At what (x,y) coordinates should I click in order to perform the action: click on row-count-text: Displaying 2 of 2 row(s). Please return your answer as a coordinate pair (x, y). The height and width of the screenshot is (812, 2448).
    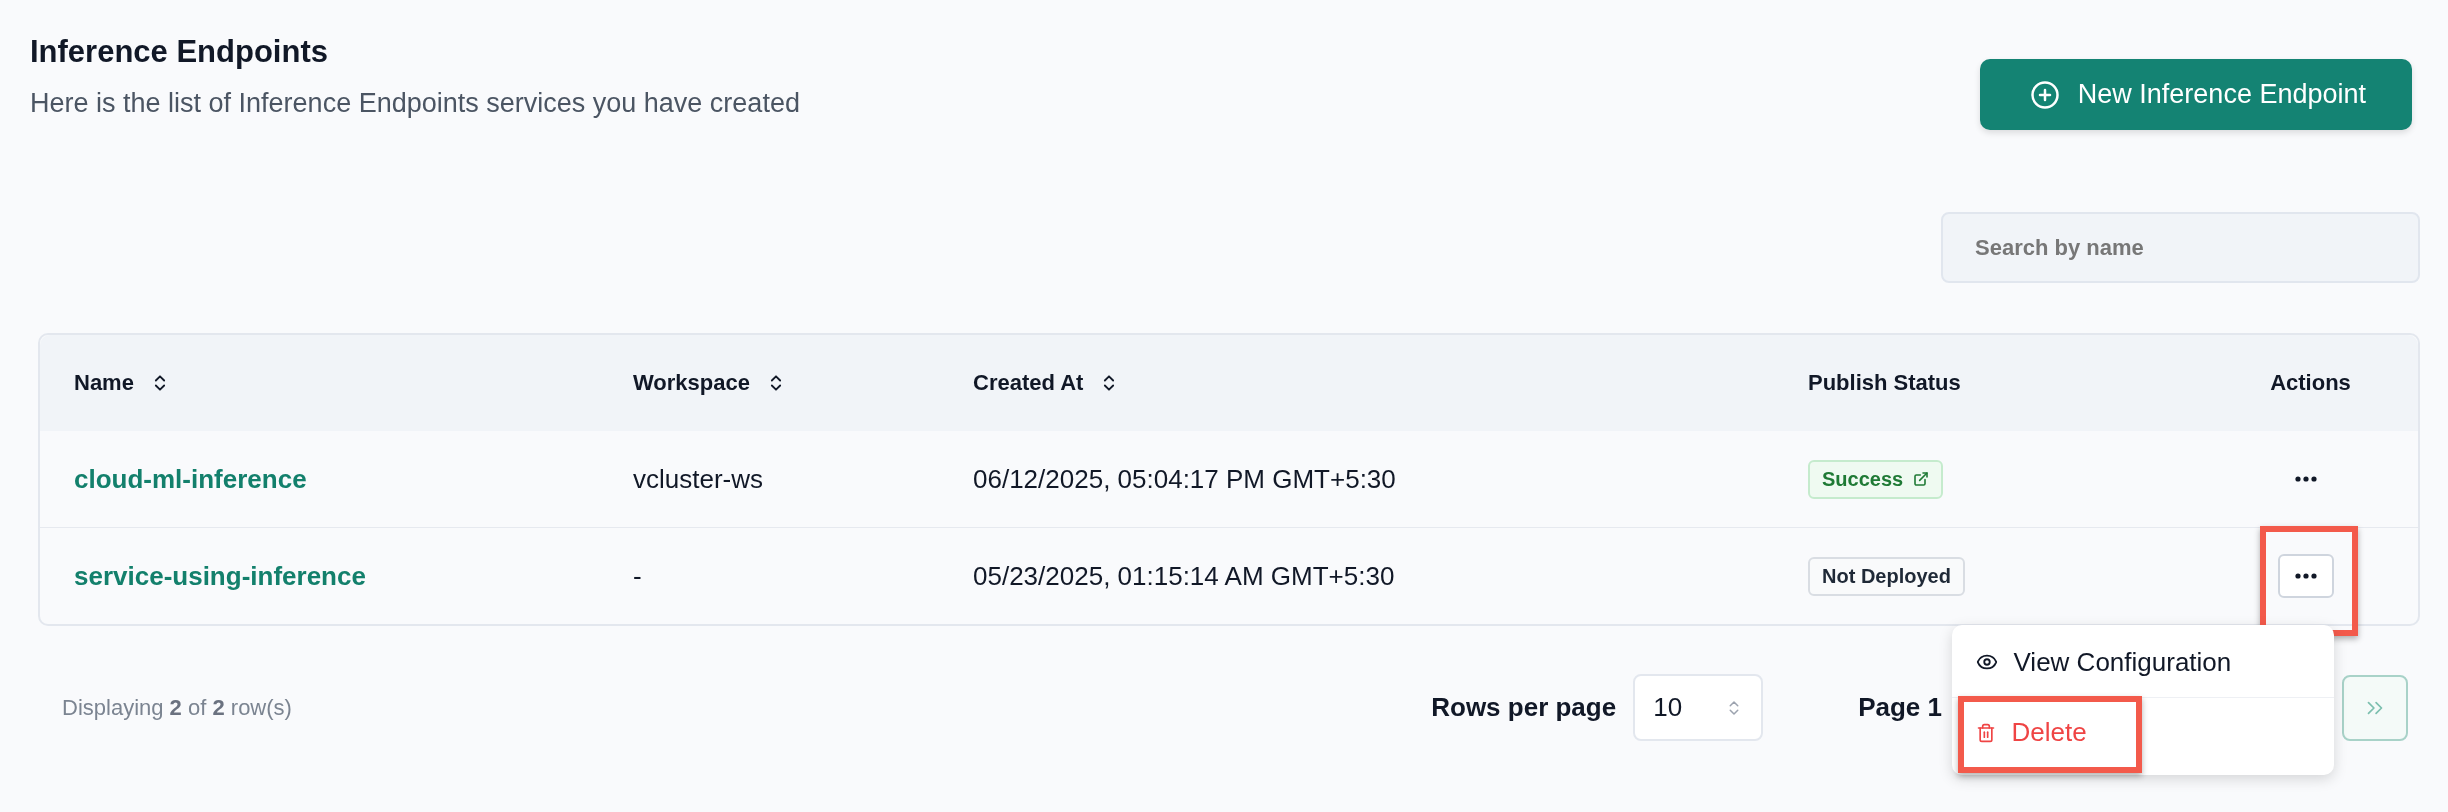
    Looking at the image, I should click on (177, 707).